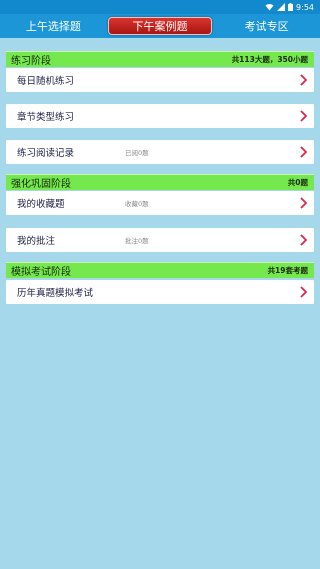 The image size is (320, 569). I want to click on section-header-consolidation: 强化巩固阶段 共0题, so click(160, 182).